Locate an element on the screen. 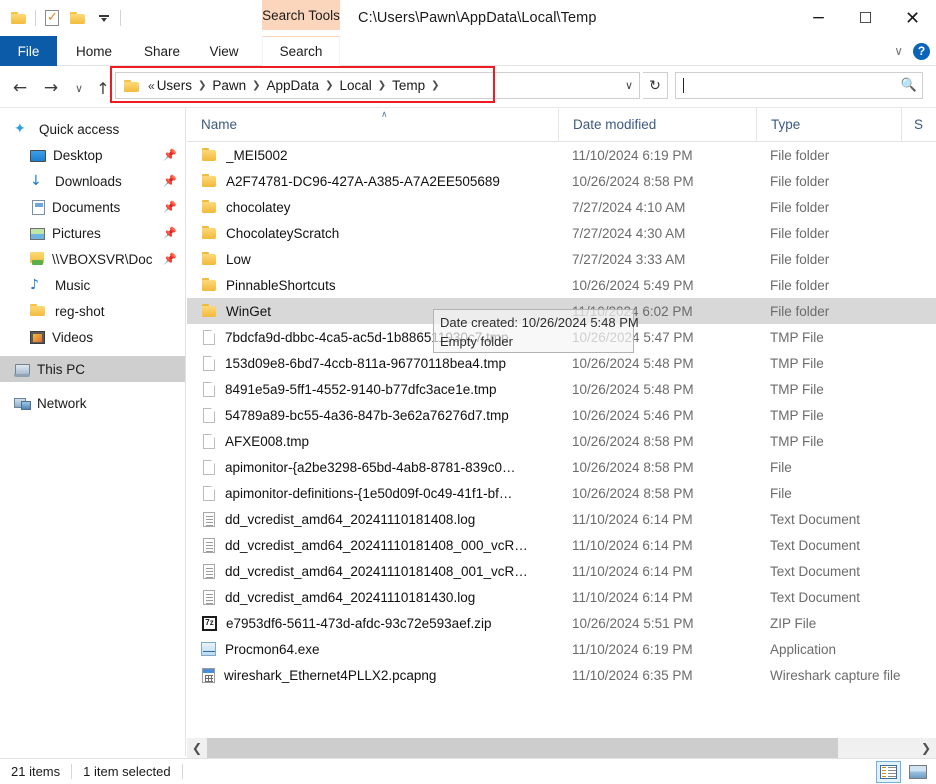  scroll-left-button: ❮ is located at coordinates (197, 748).